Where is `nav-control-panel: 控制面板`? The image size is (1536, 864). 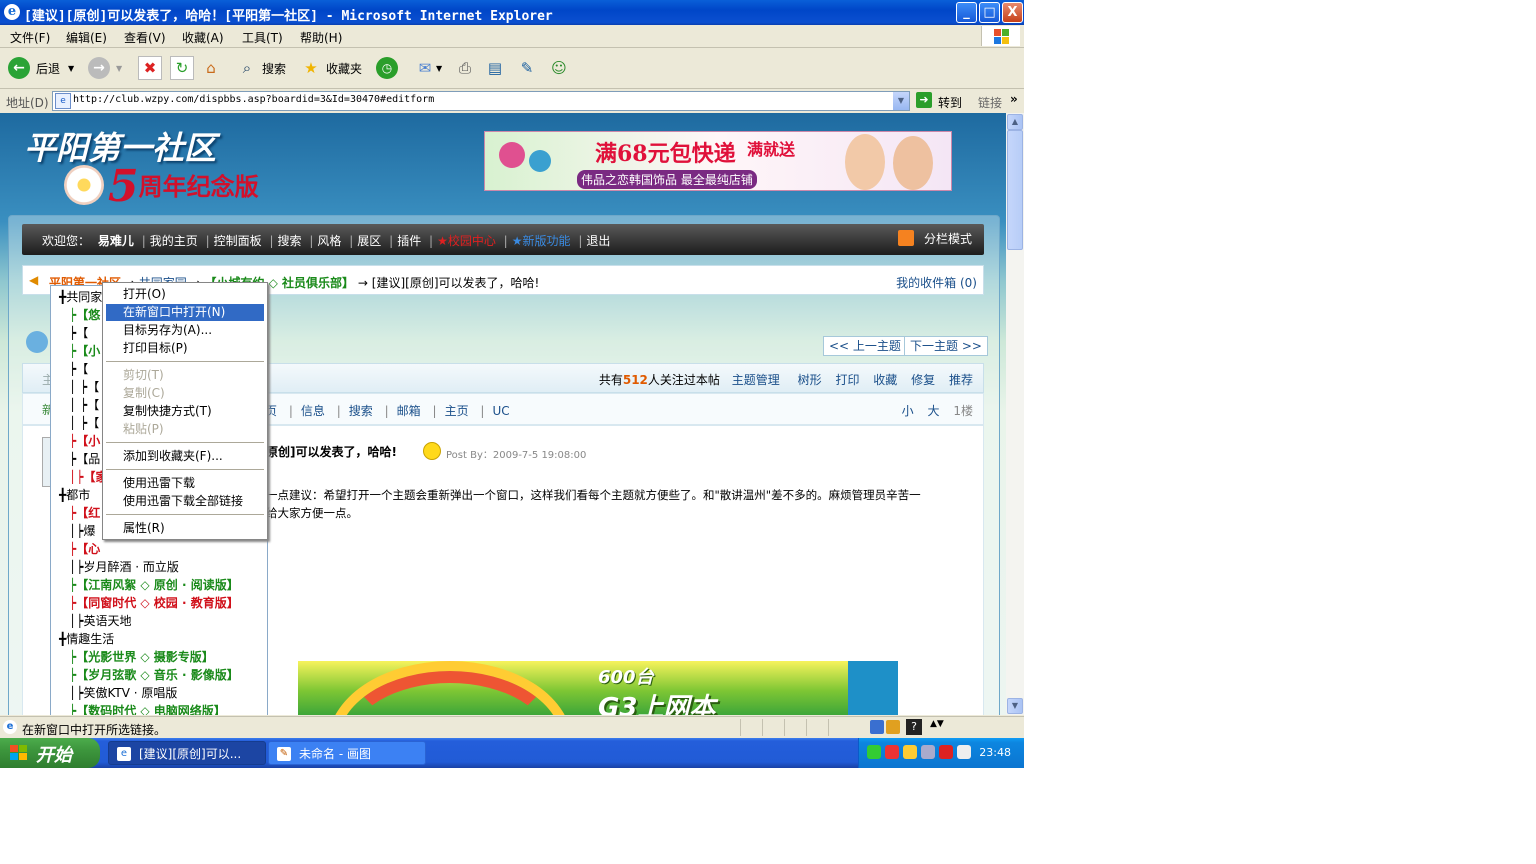
nav-control-panel: 控制面板 is located at coordinates (238, 241).